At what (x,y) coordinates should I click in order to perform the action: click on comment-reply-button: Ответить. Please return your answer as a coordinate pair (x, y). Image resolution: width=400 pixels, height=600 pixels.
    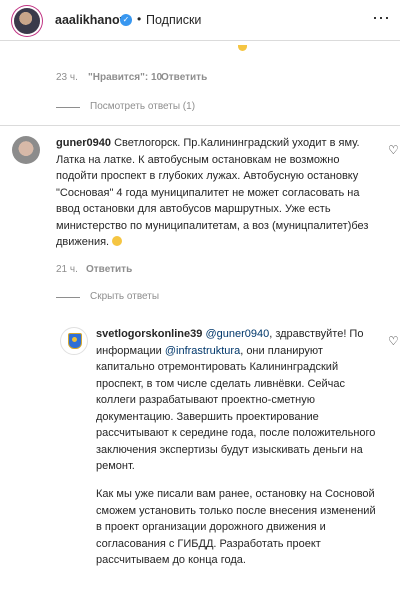
    Looking at the image, I should click on (109, 269).